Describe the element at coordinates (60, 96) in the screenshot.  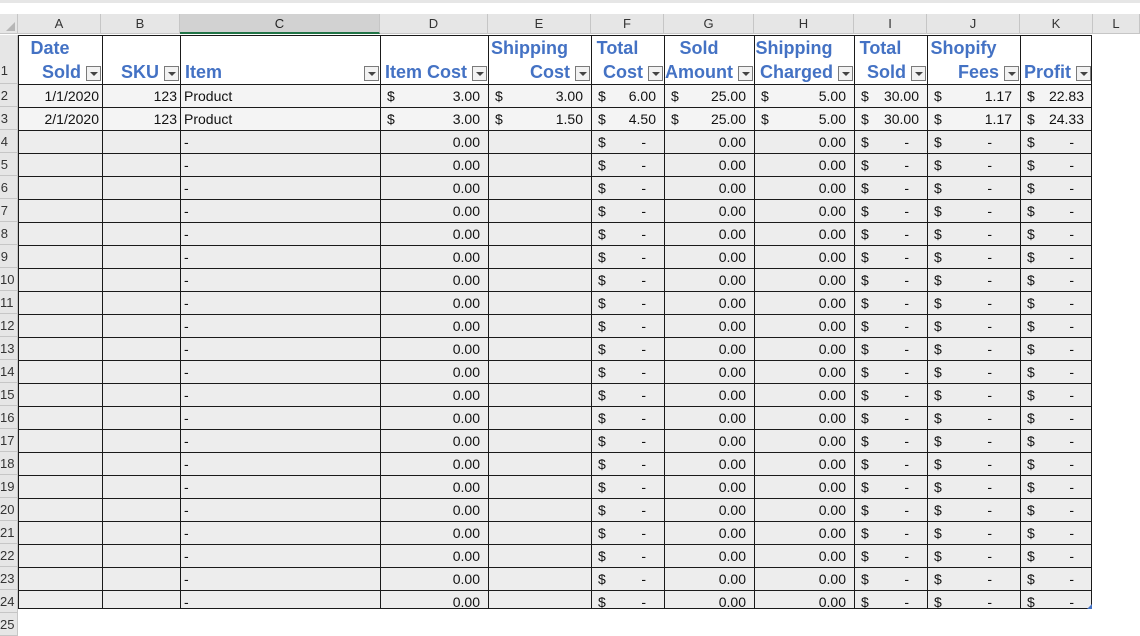
I see `cell: 1/1/2020` at that location.